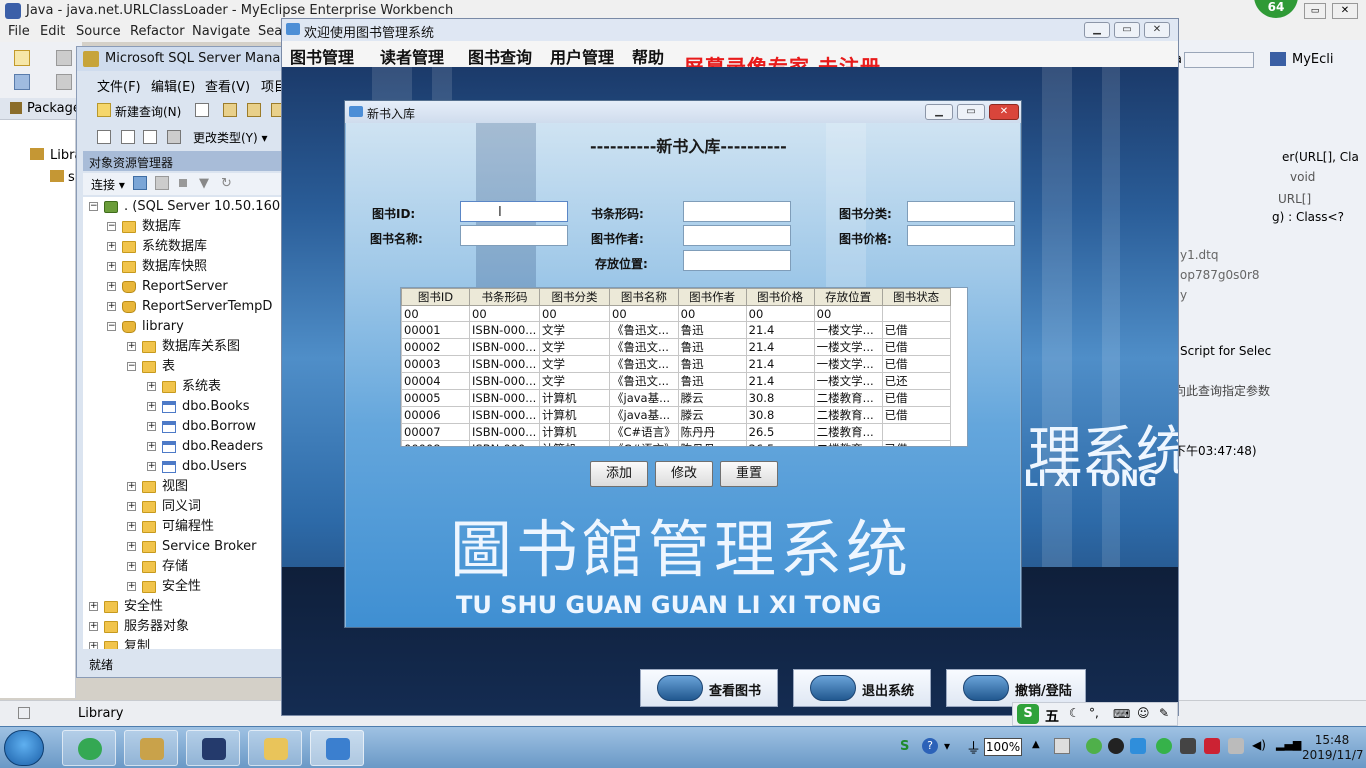  Describe the element at coordinates (1121, 714) in the screenshot. I see `keyboard-icon: ⌨` at that location.